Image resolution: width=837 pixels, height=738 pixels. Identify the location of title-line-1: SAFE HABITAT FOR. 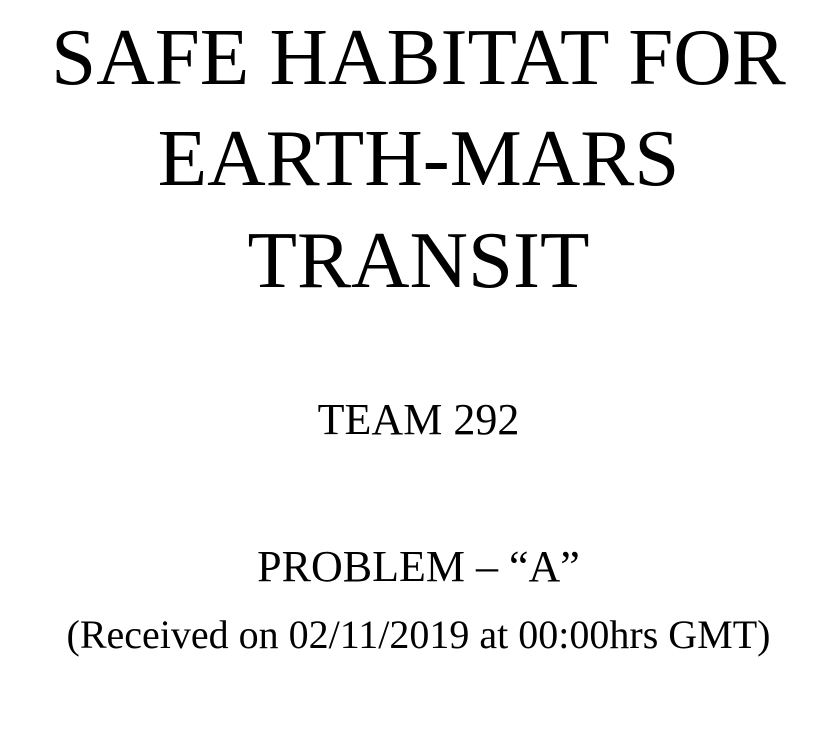
(418, 57).